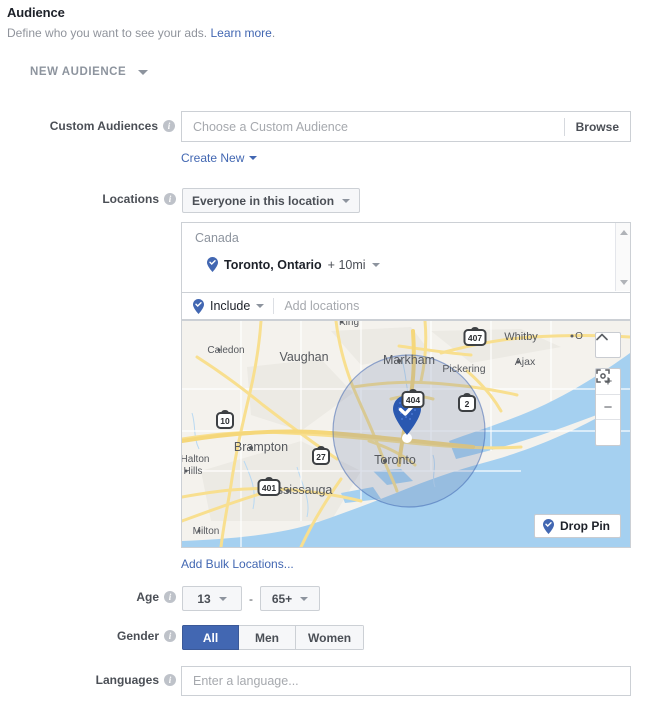 The height and width of the screenshot is (707, 645). I want to click on browse-button: Browse, so click(597, 127).